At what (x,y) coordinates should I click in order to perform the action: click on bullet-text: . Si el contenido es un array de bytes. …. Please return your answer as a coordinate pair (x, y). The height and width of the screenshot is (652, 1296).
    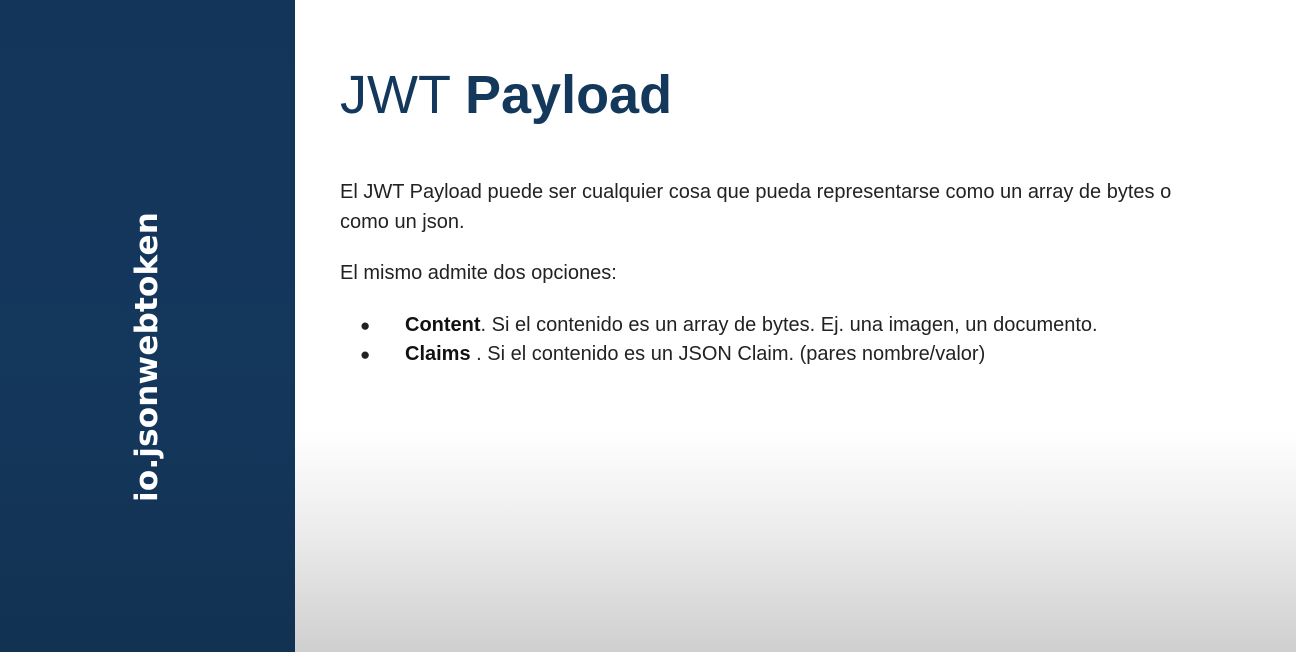
    Looking at the image, I should click on (789, 325).